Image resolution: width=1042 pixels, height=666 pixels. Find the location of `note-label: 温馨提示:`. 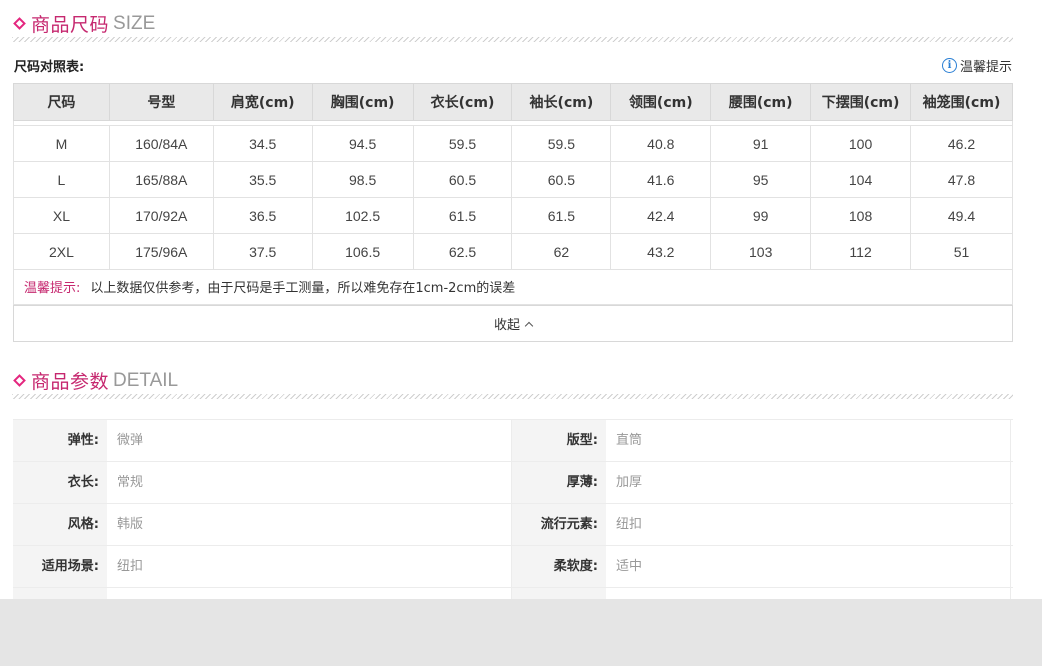

note-label: 温馨提示: is located at coordinates (52, 288).